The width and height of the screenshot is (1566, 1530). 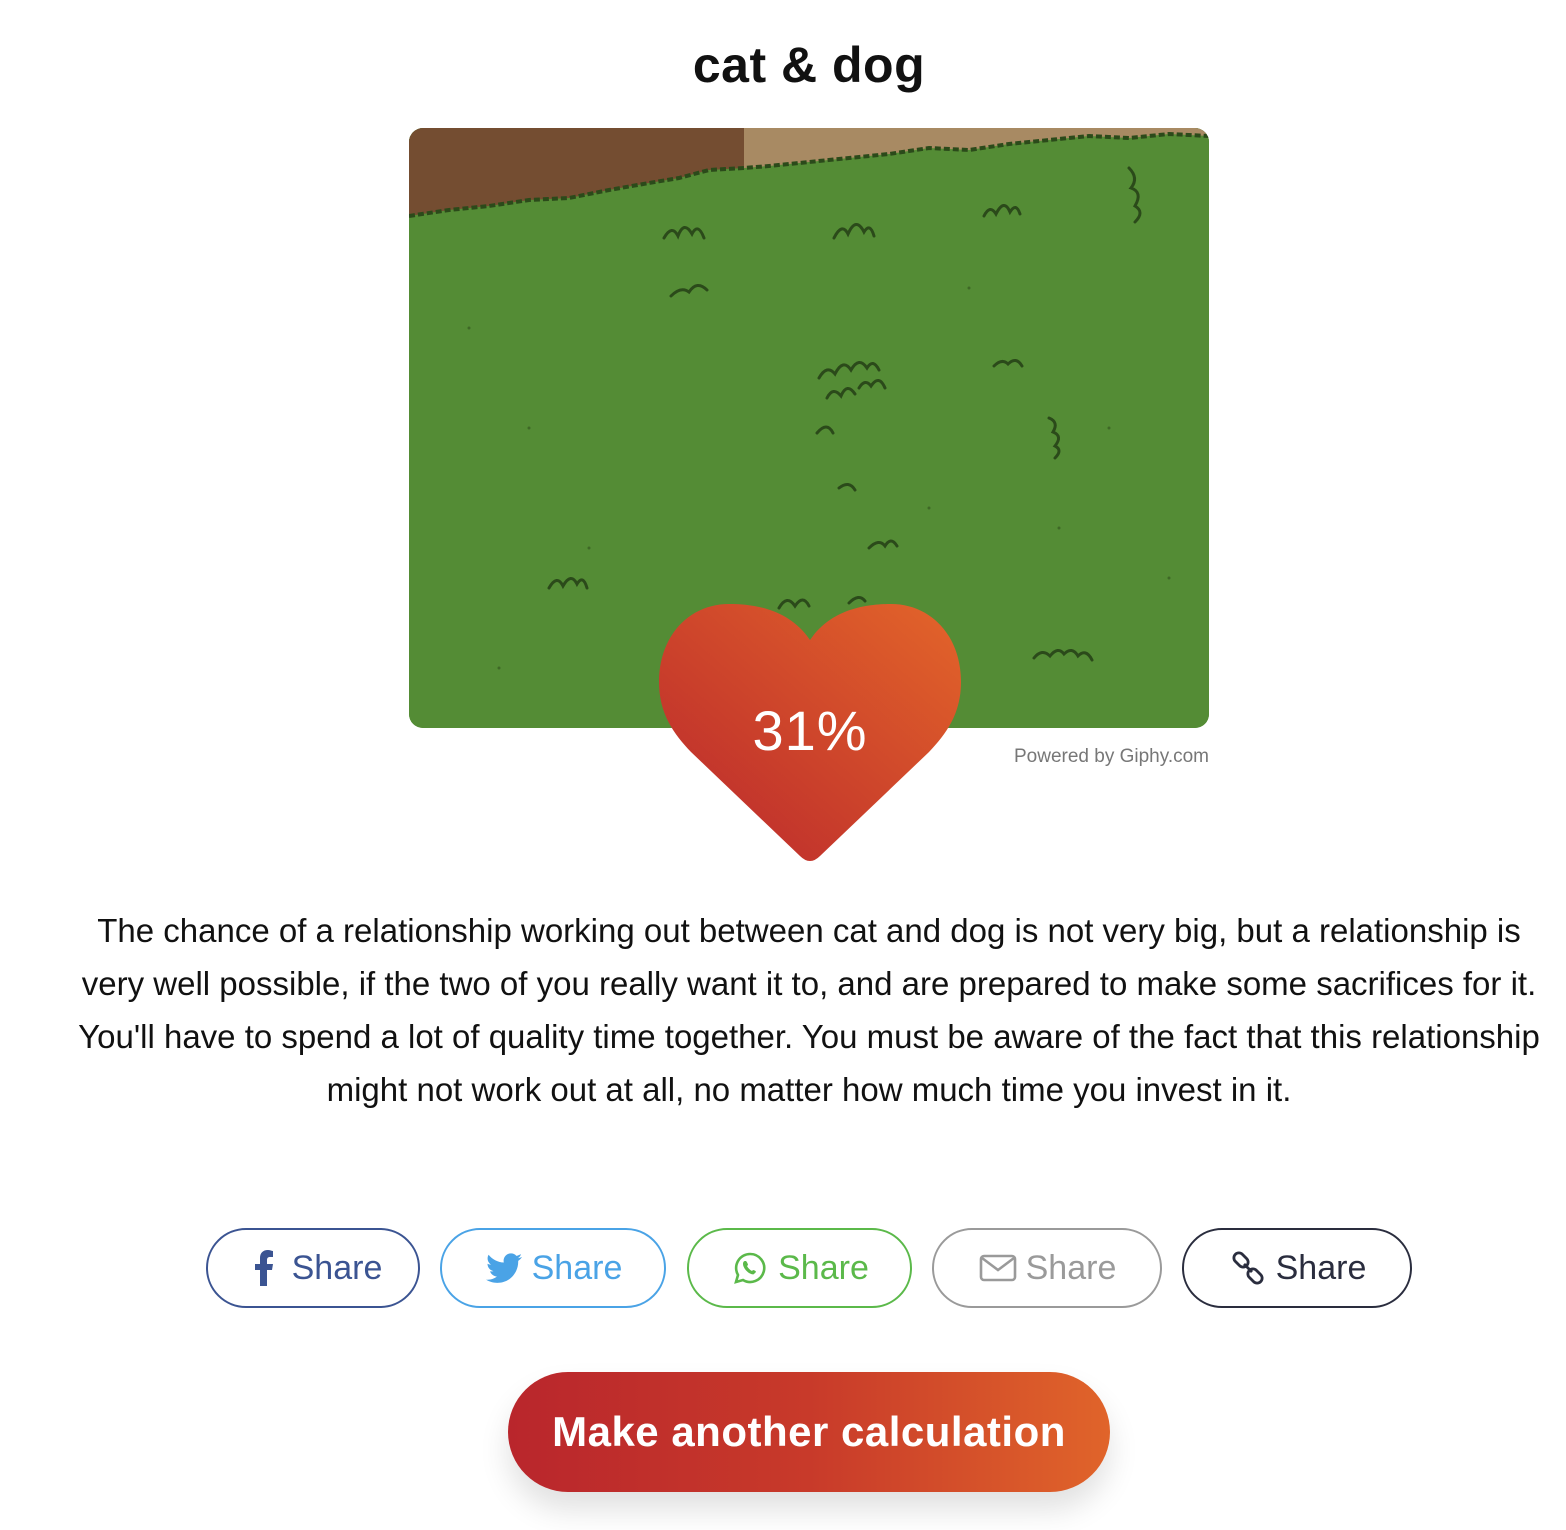 I want to click on facebook-share-button: Share, so click(x=313, y=1268).